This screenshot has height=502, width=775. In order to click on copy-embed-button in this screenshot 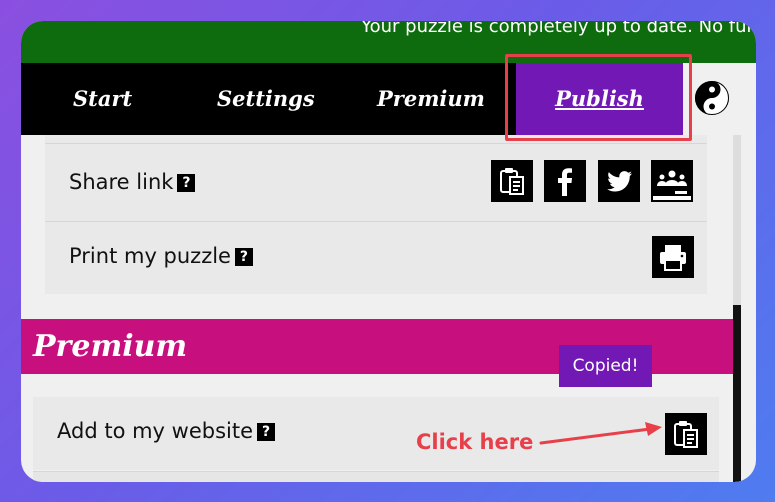, I will do `click(686, 434)`.